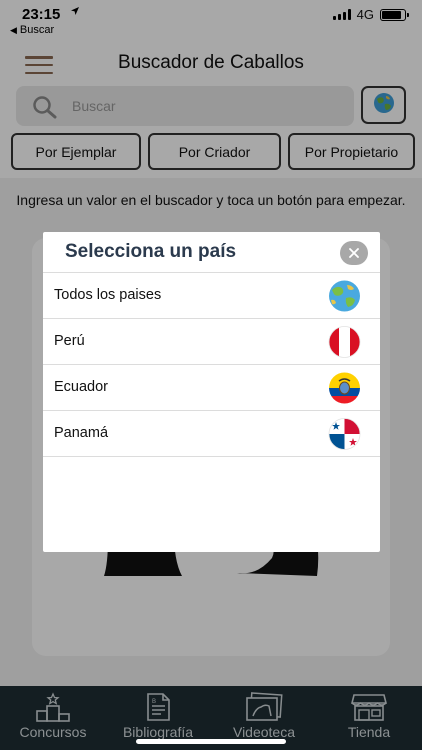 This screenshot has width=422, height=750. What do you see at coordinates (211, 342) in the screenshot?
I see `country-item-peru: Perú` at bounding box center [211, 342].